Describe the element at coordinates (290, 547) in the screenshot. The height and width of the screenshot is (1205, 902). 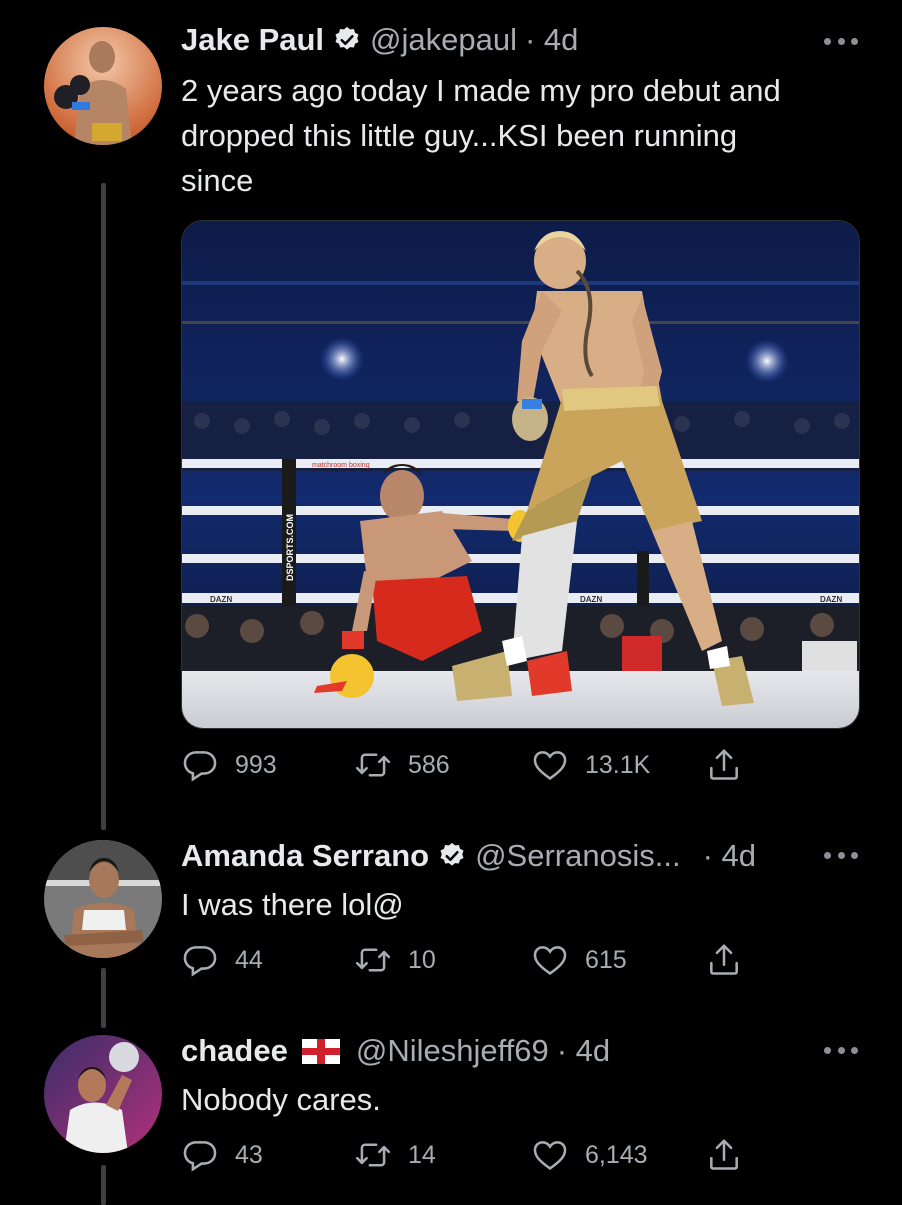
I see `corner-post-text: DSPORTS.COM` at that location.